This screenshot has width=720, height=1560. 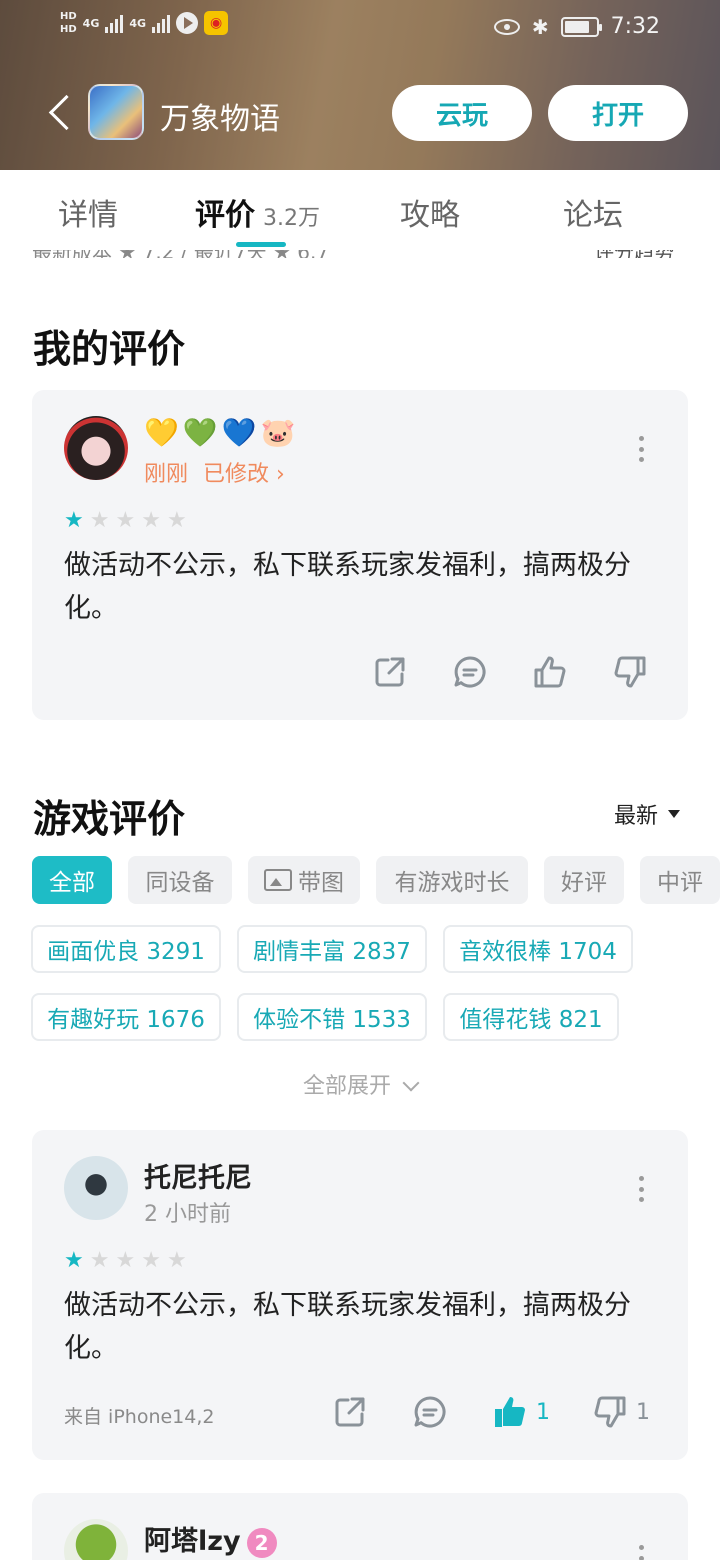 What do you see at coordinates (257, 212) in the screenshot?
I see `tab-reviews: 评价 3.2万` at bounding box center [257, 212].